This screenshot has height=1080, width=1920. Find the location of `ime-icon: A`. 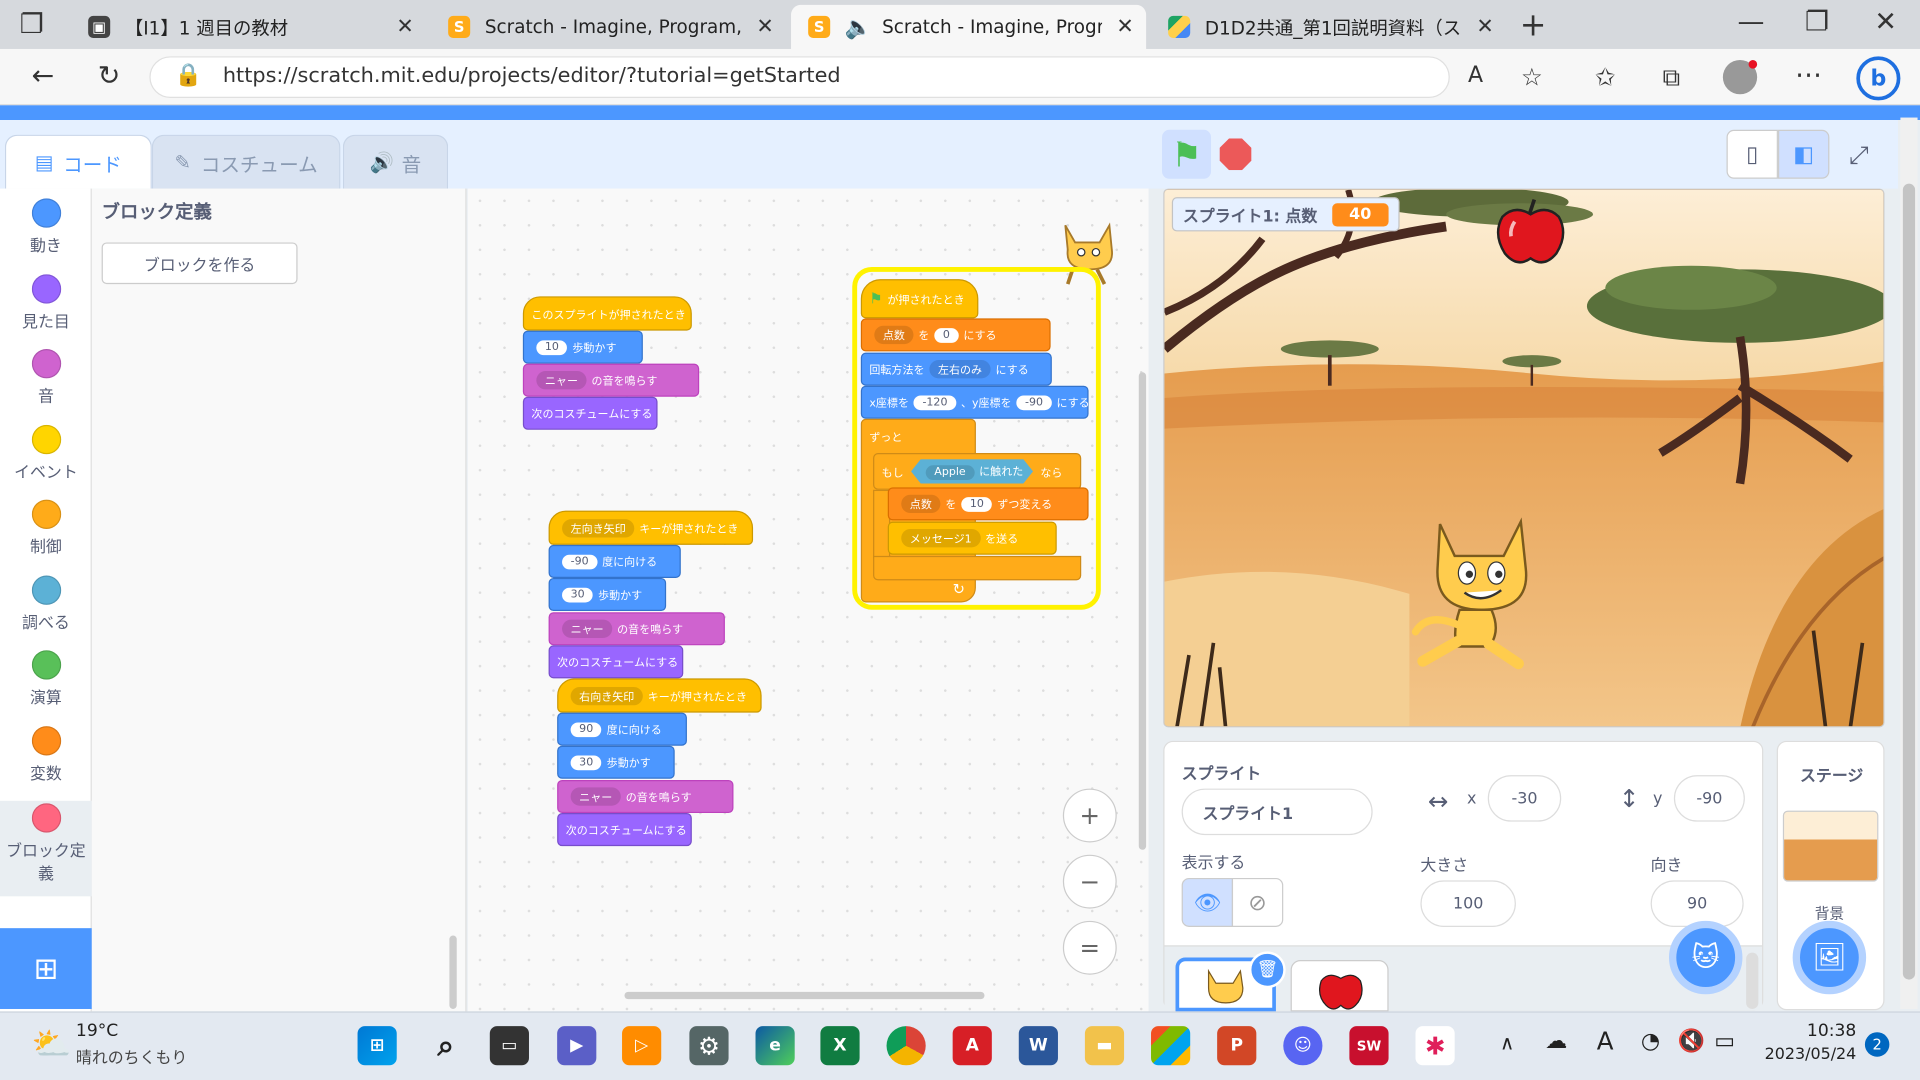

ime-icon: A is located at coordinates (1605, 1040).